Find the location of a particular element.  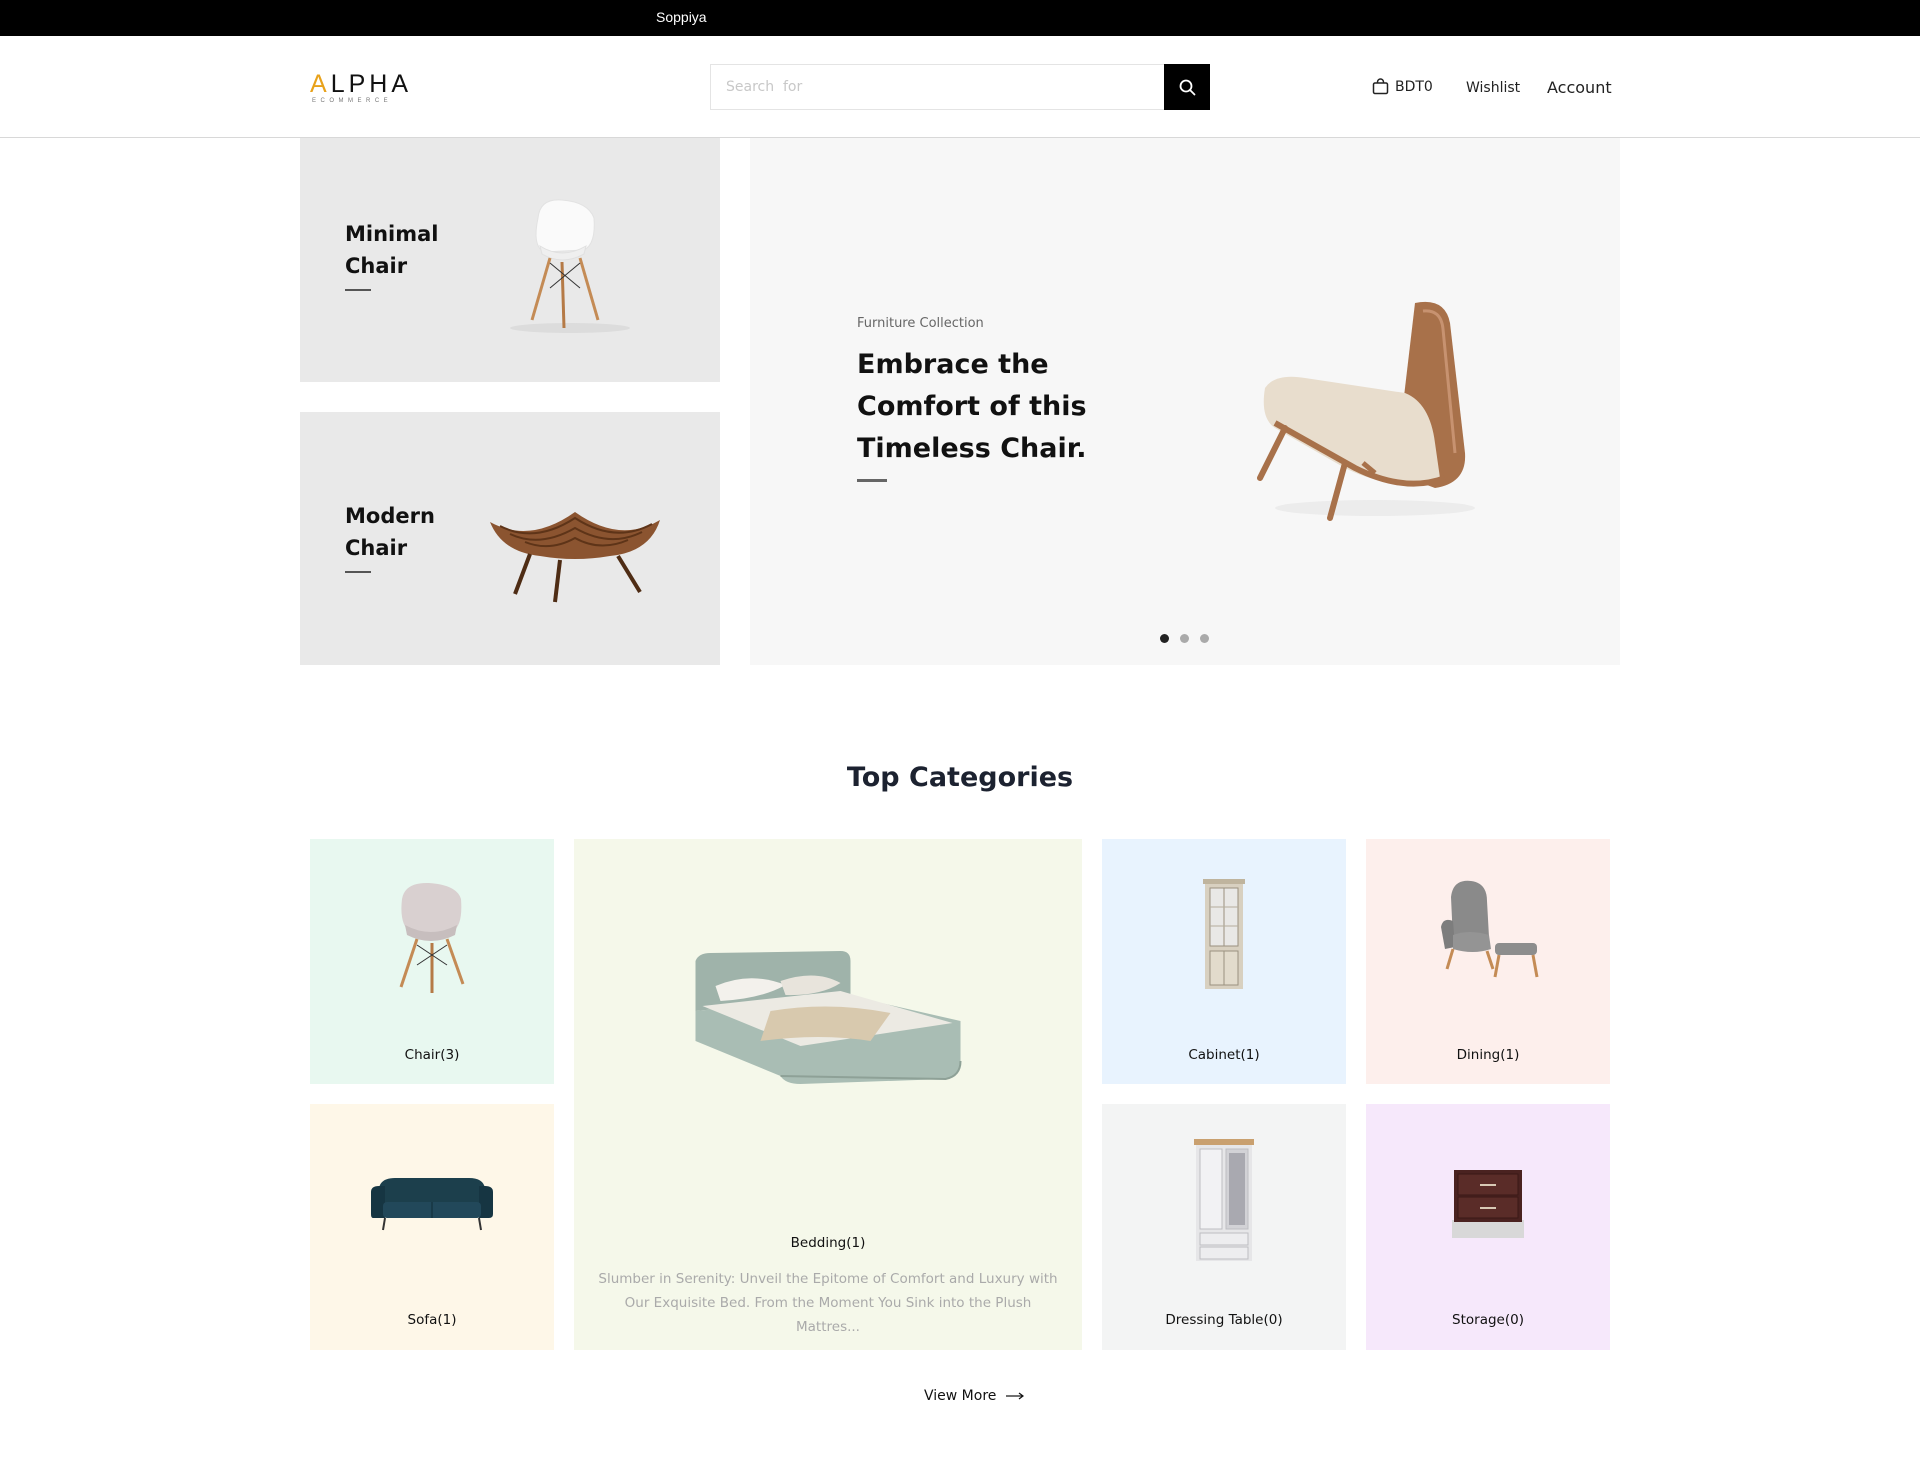

logo-wordmark: ALPHA is located at coordinates (361, 84).